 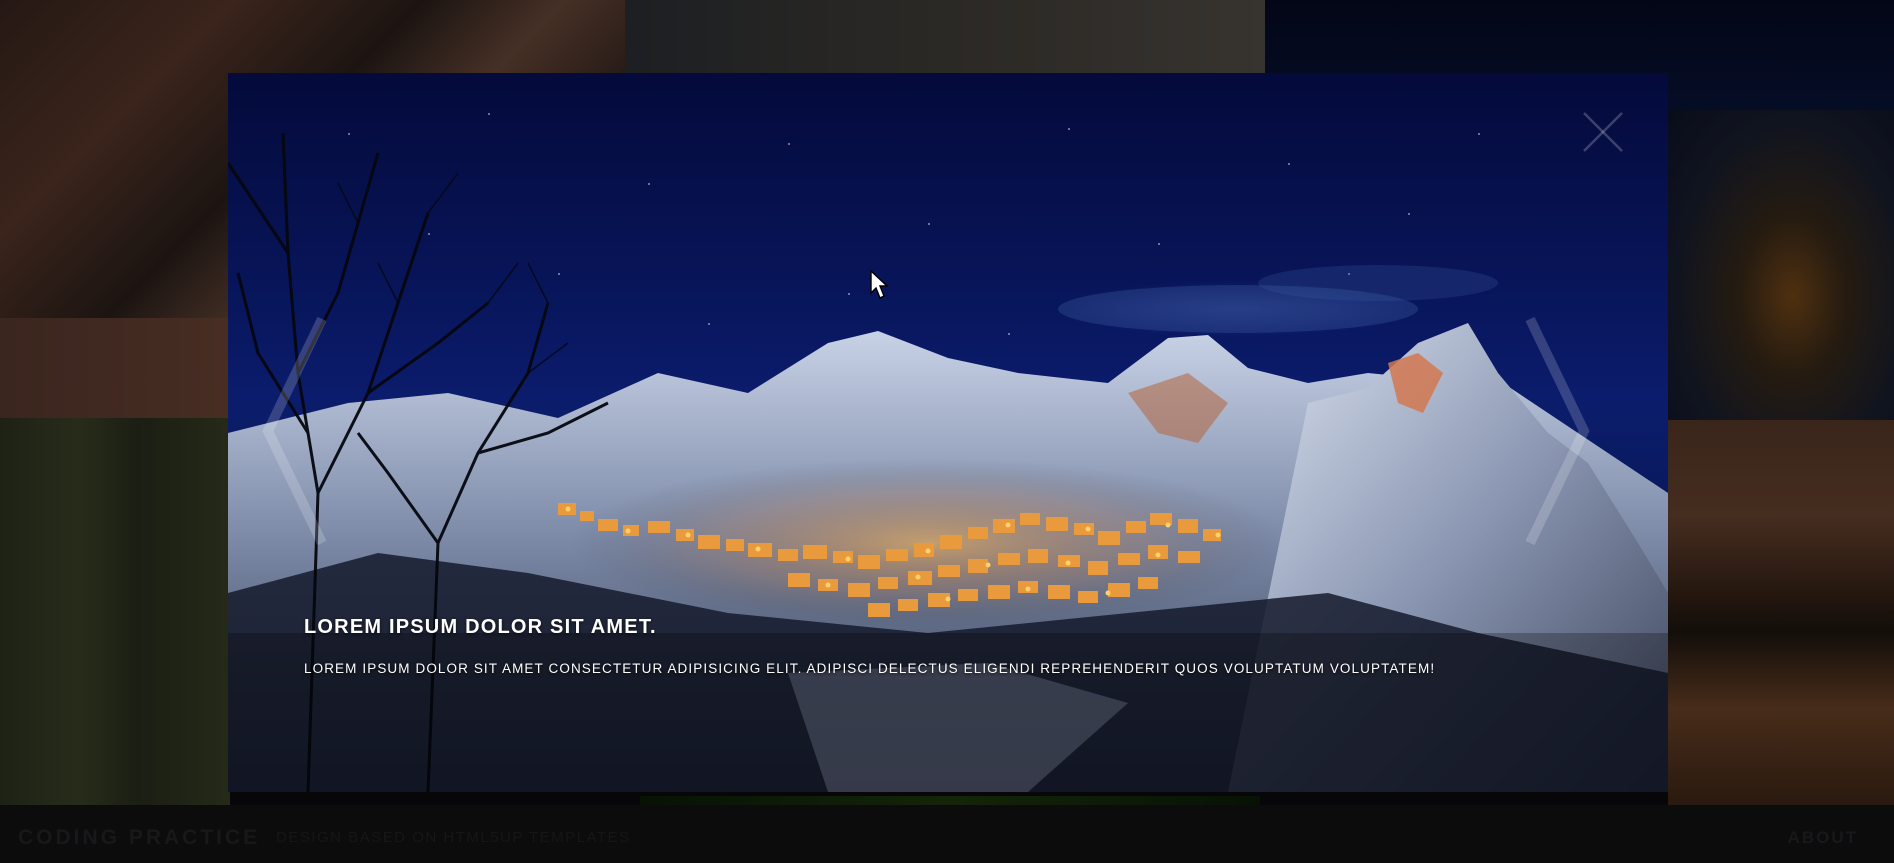 I want to click on previous-image-button, so click(x=296, y=431).